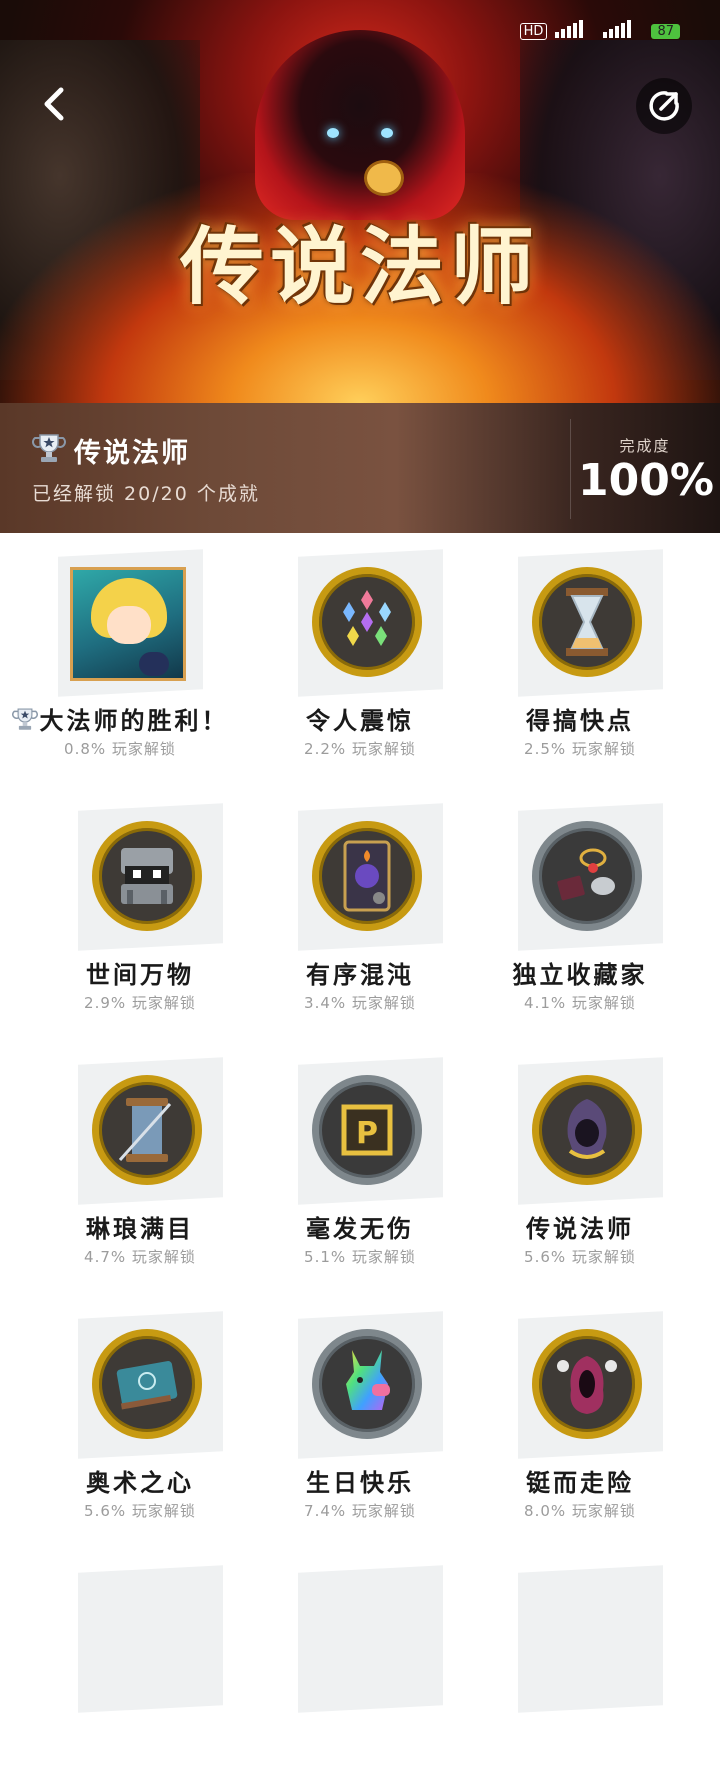 This screenshot has width=720, height=1789. What do you see at coordinates (580, 974) in the screenshot?
I see `achievement-title: 独立收藏家` at bounding box center [580, 974].